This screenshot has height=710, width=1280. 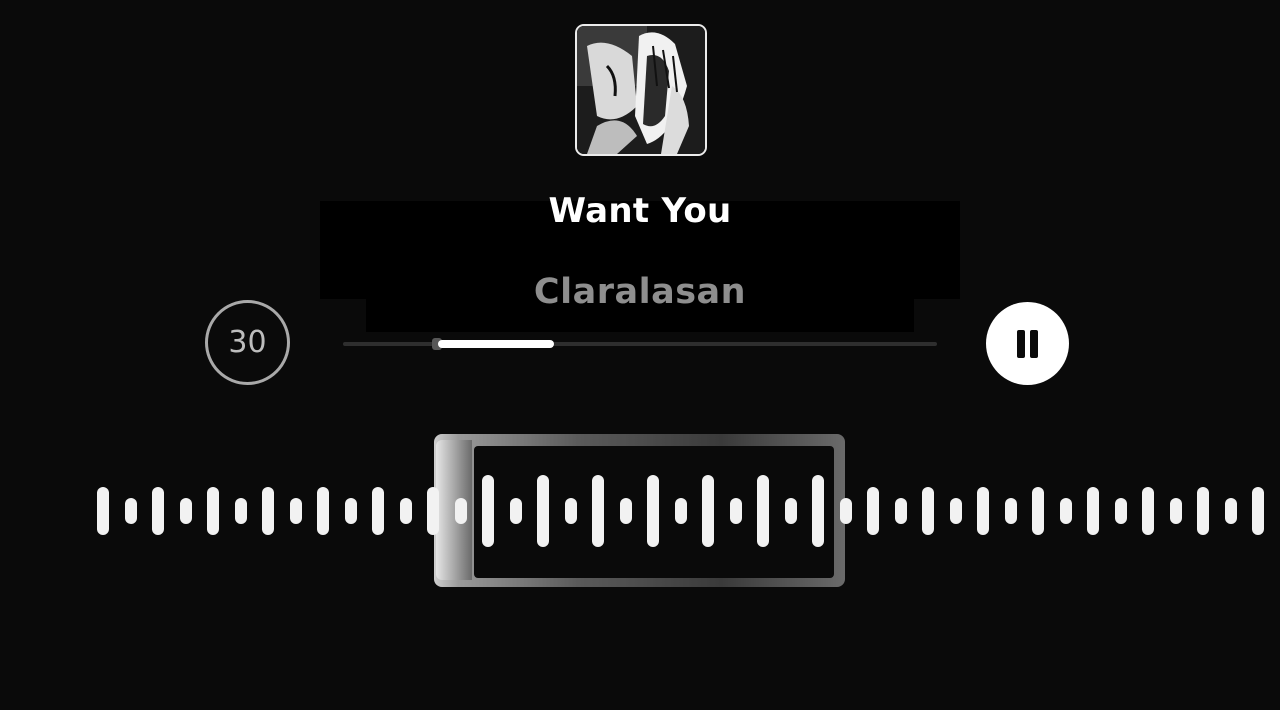 I want to click on pause-icon, so click(x=1027, y=343).